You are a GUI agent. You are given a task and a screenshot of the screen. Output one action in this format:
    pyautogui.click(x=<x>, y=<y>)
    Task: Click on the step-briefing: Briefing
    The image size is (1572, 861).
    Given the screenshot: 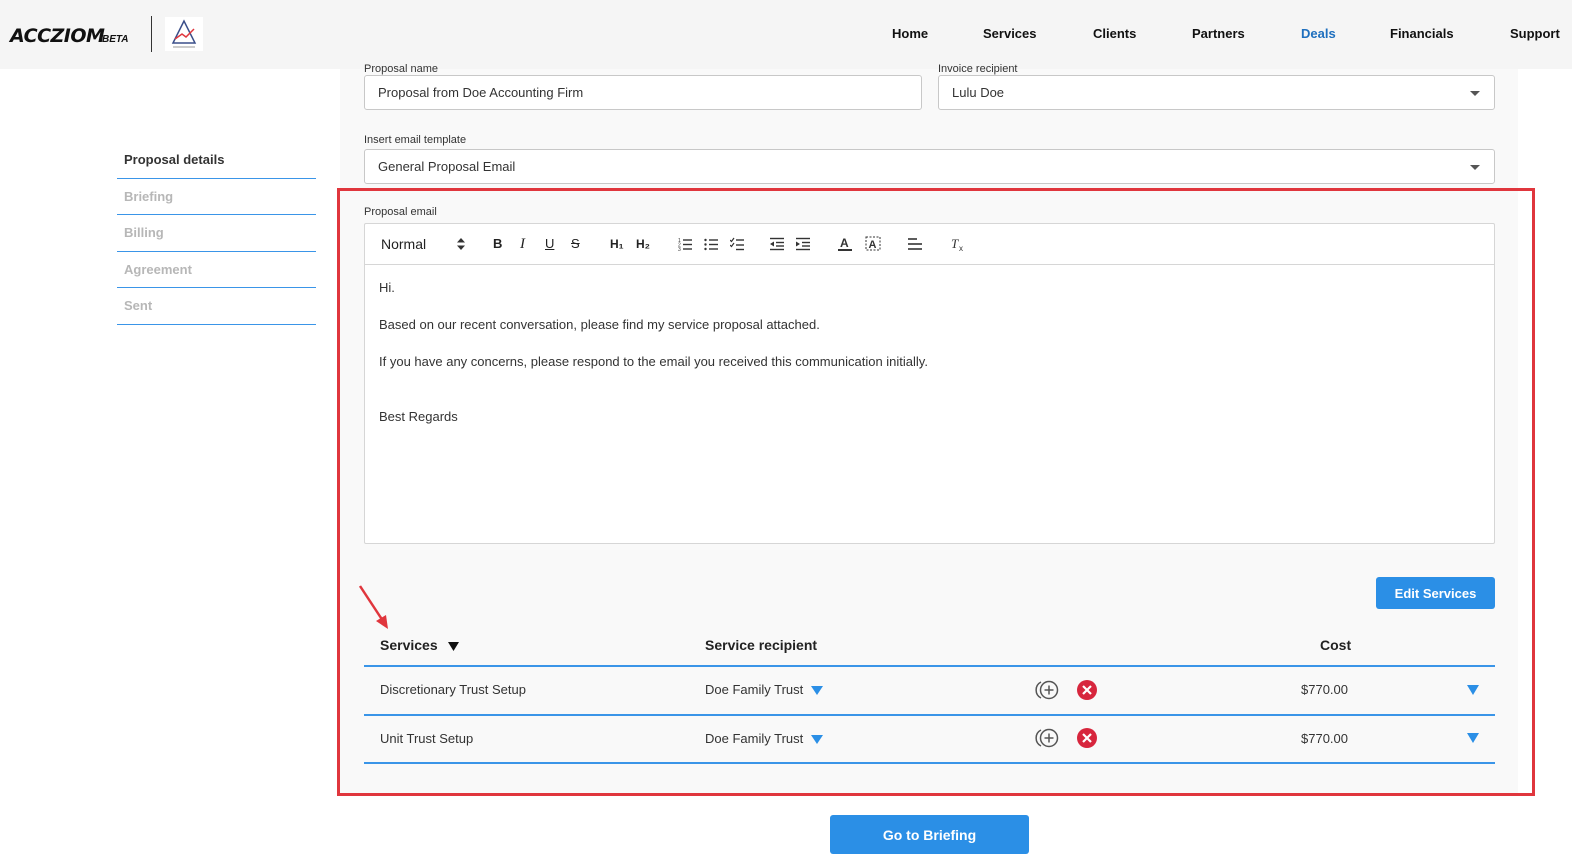 What is the action you would take?
    pyautogui.click(x=216, y=197)
    